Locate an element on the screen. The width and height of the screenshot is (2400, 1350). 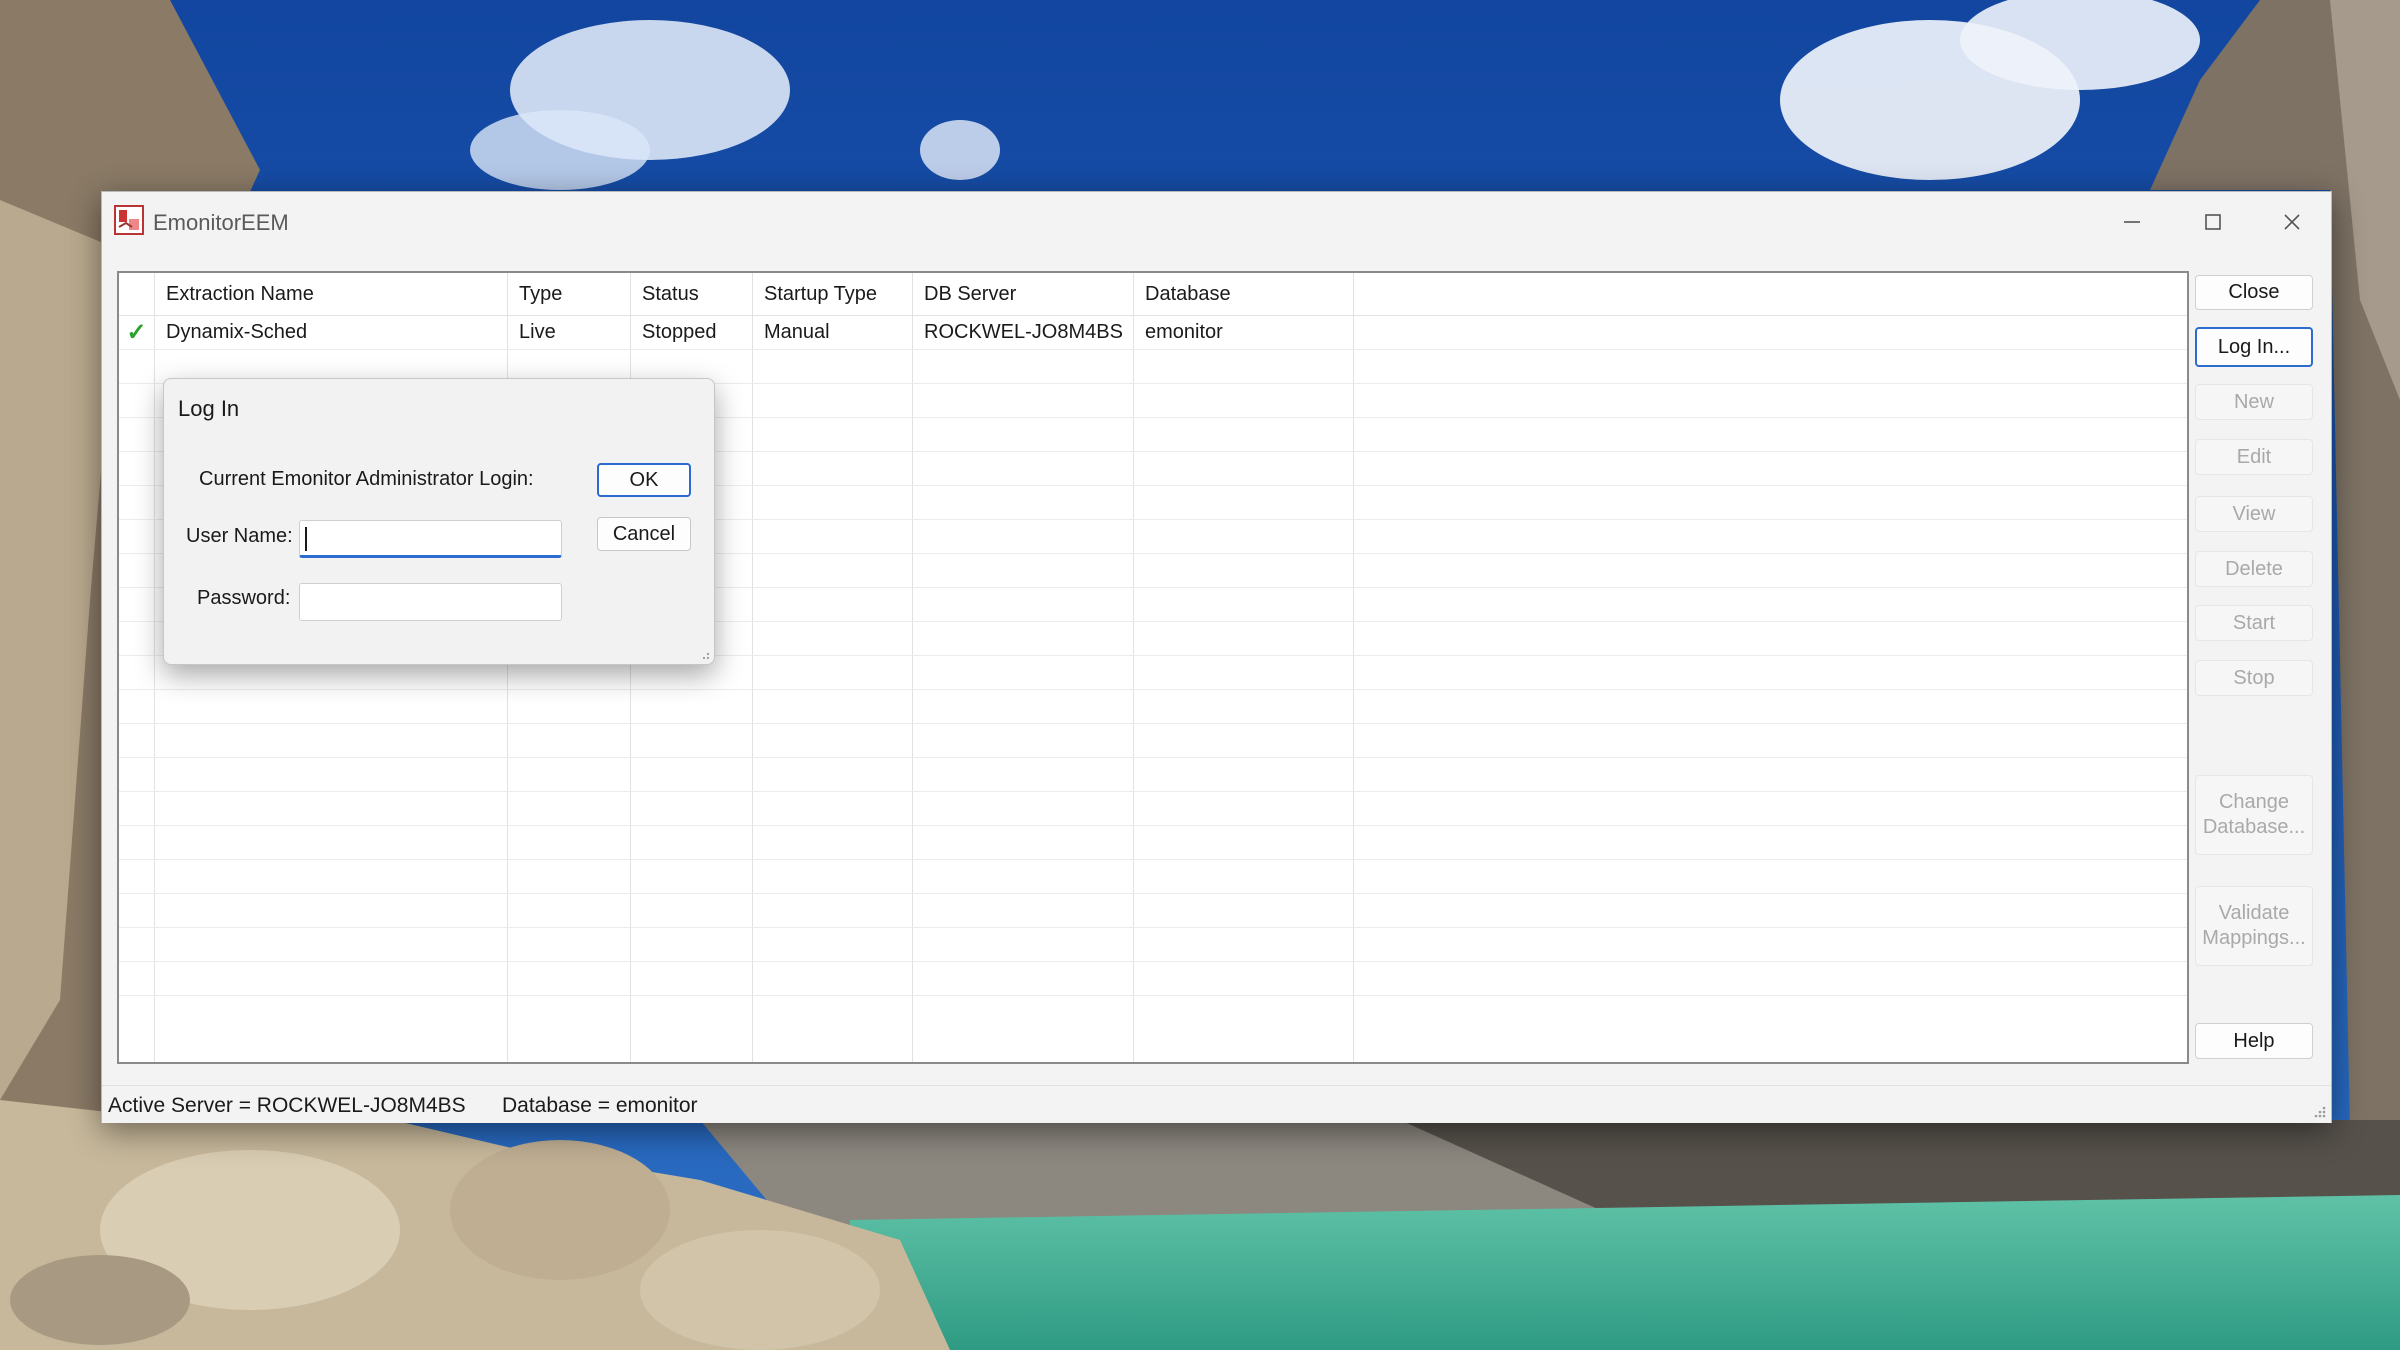
password-input is located at coordinates (430, 602).